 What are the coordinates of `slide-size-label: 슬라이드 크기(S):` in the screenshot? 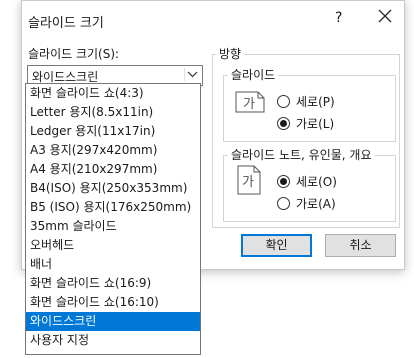 It's located at (74, 54).